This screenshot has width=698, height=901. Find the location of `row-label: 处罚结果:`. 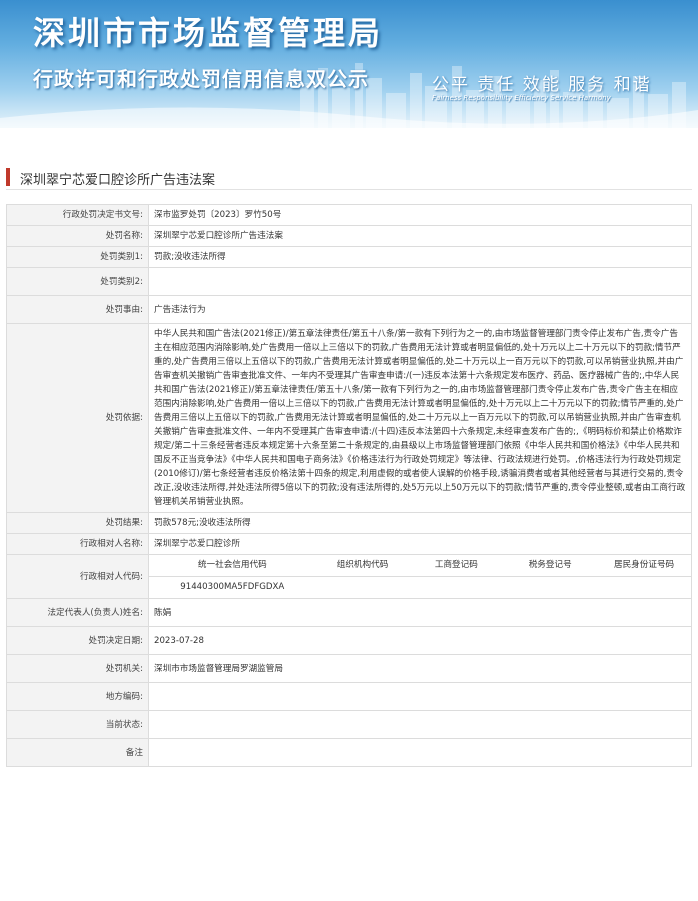

row-label: 处罚结果: is located at coordinates (77, 523).